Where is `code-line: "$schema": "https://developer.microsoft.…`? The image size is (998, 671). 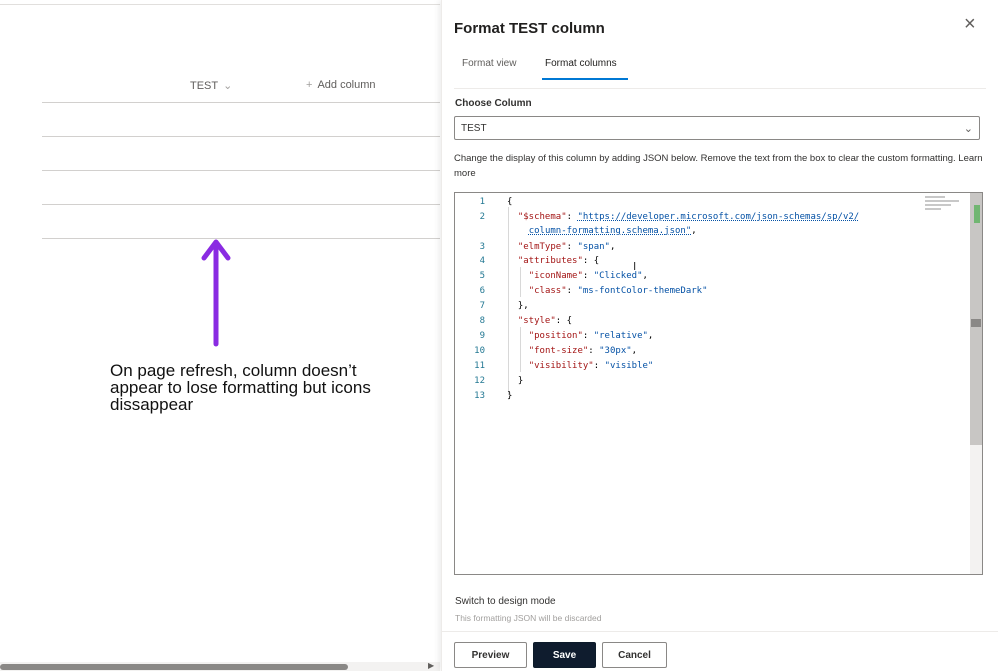
code-line: "$schema": "https://developer.microsoft.… is located at coordinates (688, 217).